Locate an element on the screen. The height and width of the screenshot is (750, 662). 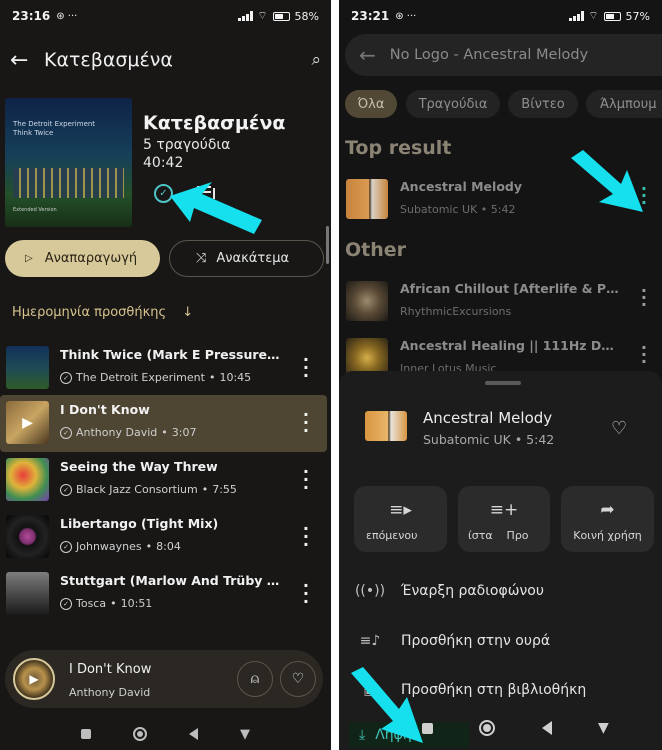
artist-button: ⍝ is located at coordinates (255, 679).